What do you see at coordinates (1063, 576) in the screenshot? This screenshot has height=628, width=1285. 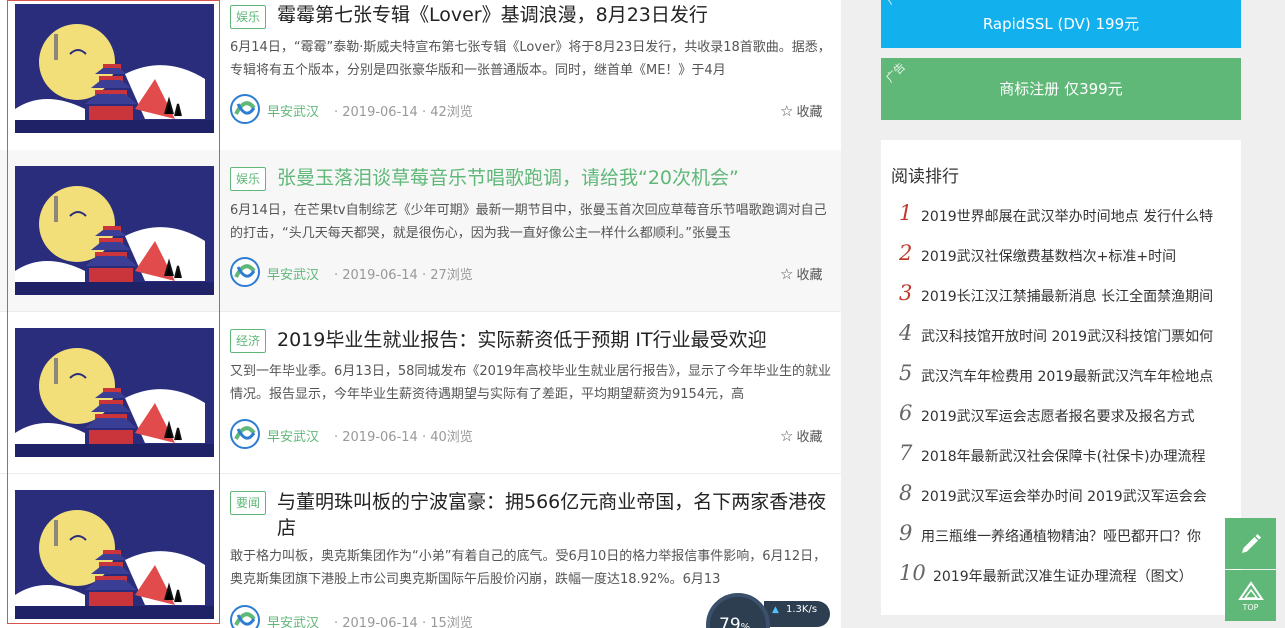 I see `rank-link: 2019年最新武汉准生证办理流程（图文）` at bounding box center [1063, 576].